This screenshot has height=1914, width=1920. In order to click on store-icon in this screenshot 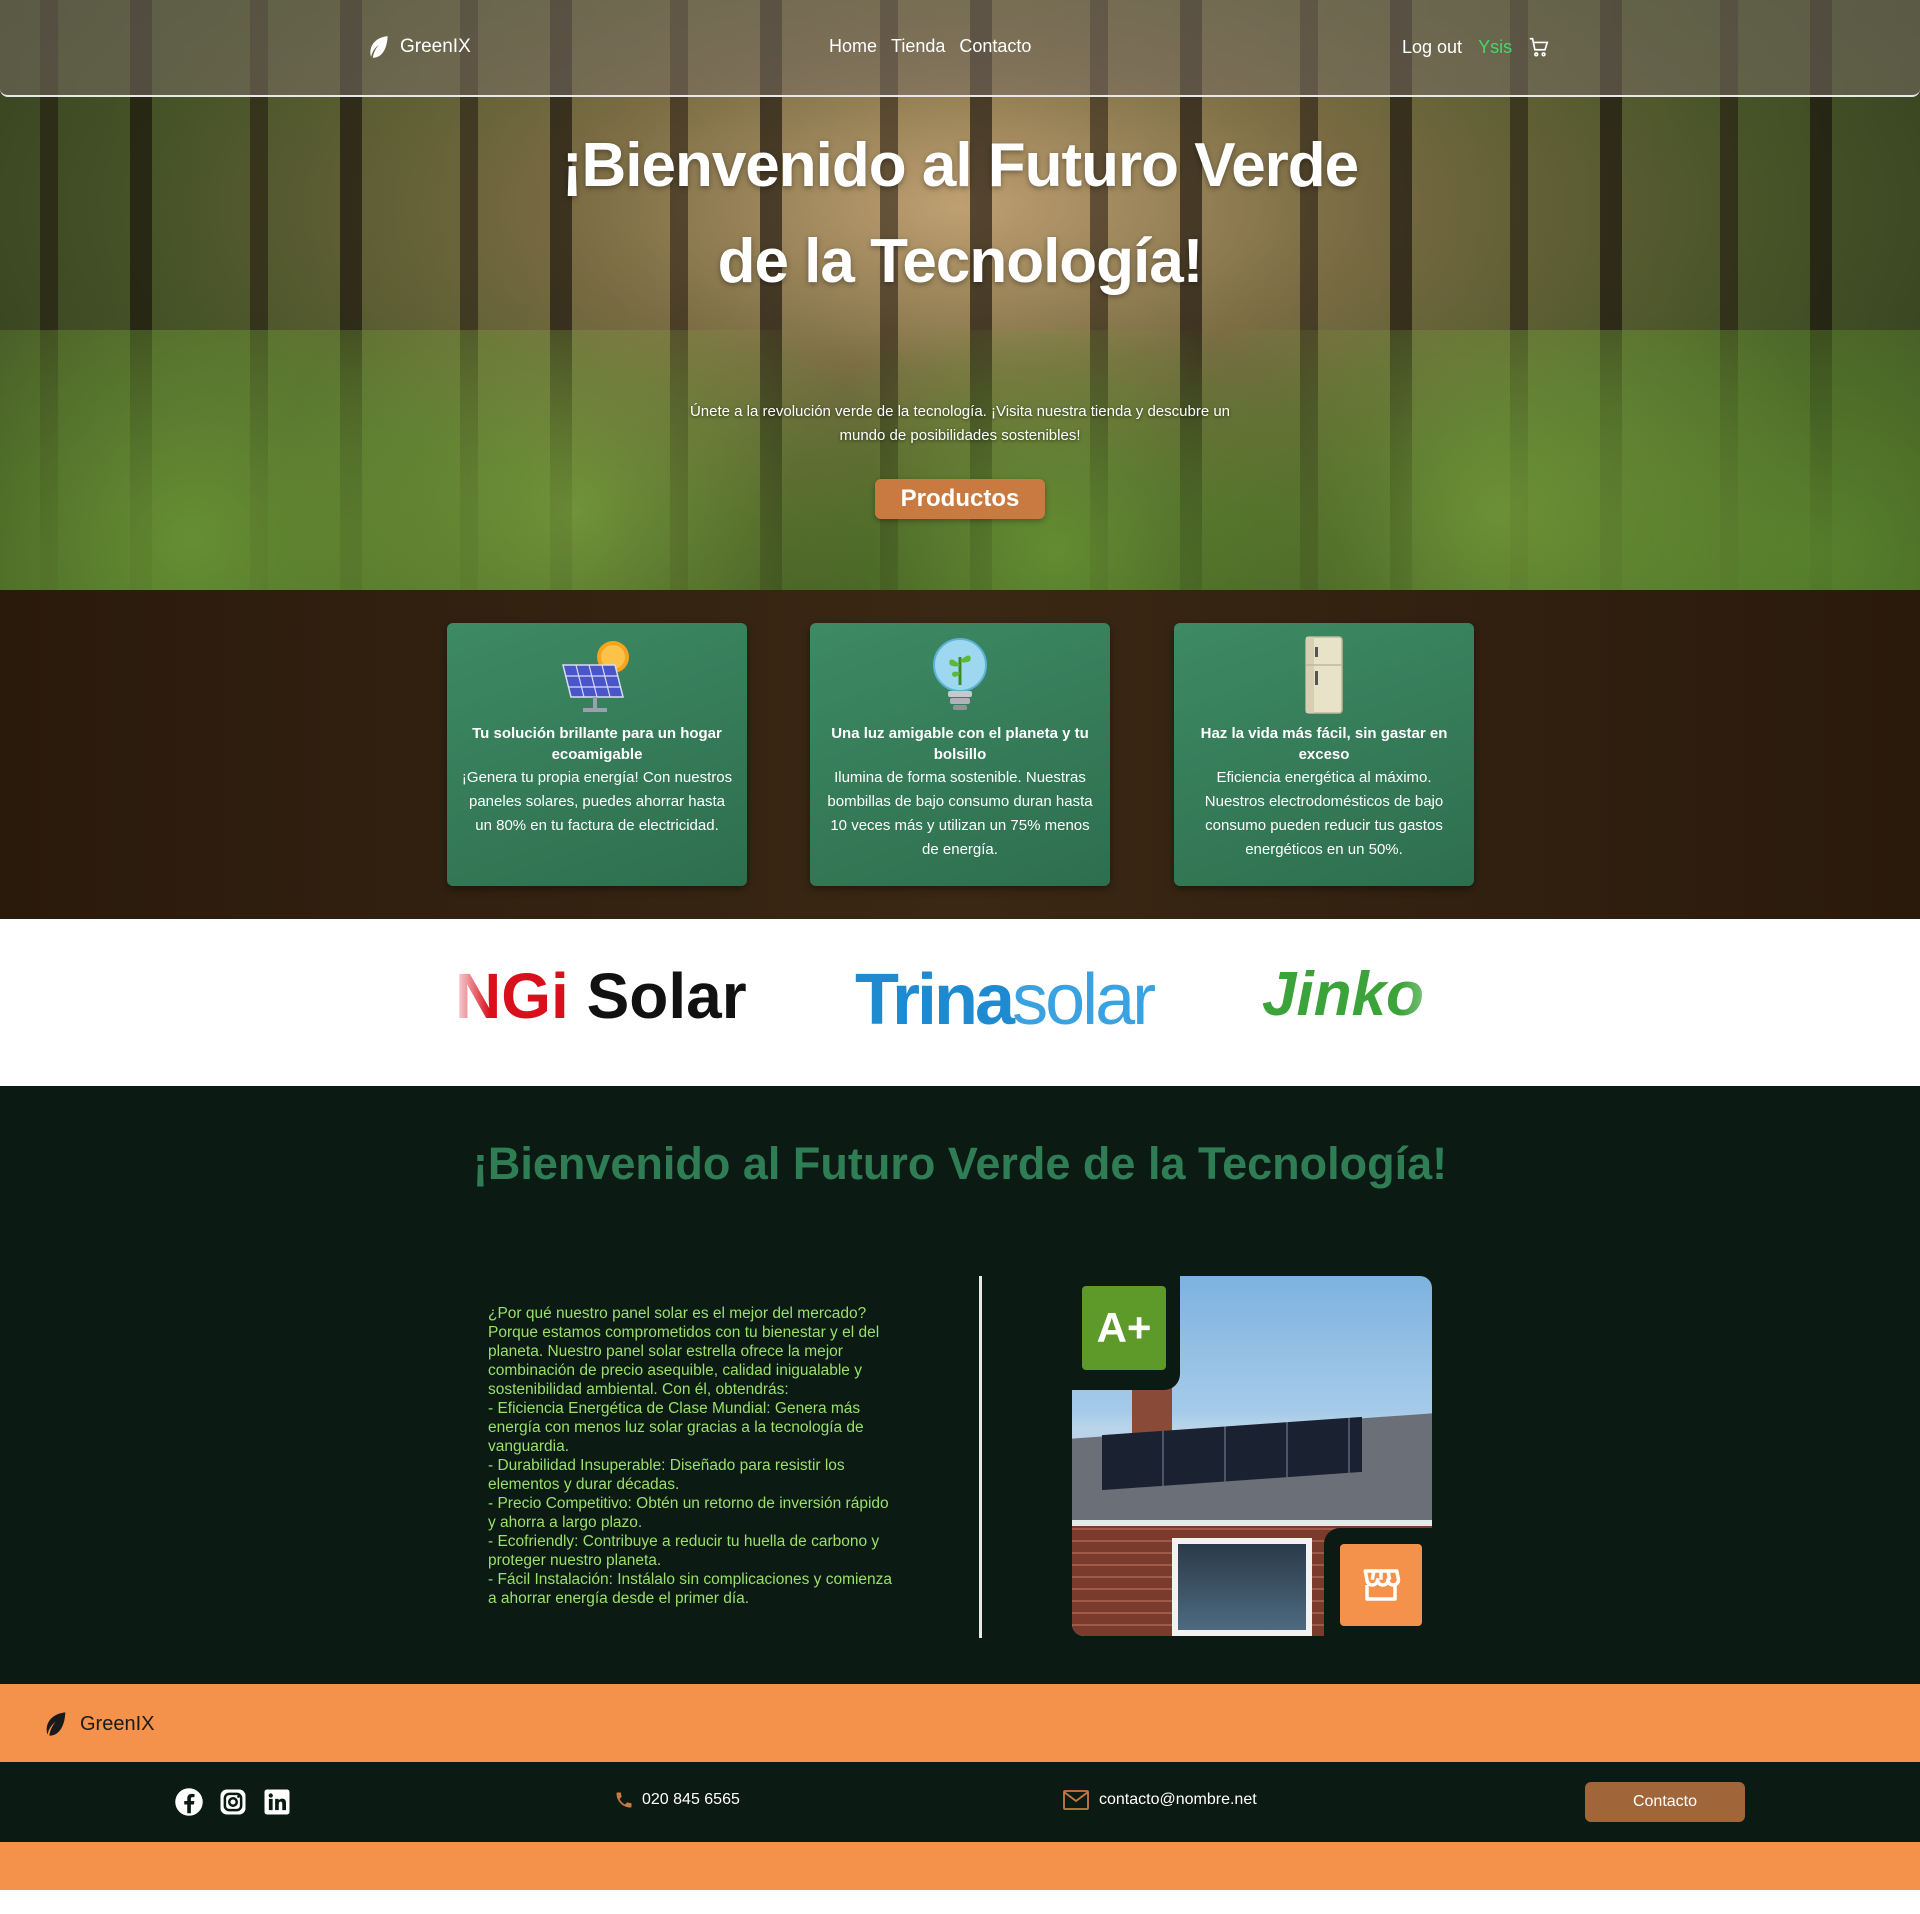, I will do `click(1382, 1585)`.